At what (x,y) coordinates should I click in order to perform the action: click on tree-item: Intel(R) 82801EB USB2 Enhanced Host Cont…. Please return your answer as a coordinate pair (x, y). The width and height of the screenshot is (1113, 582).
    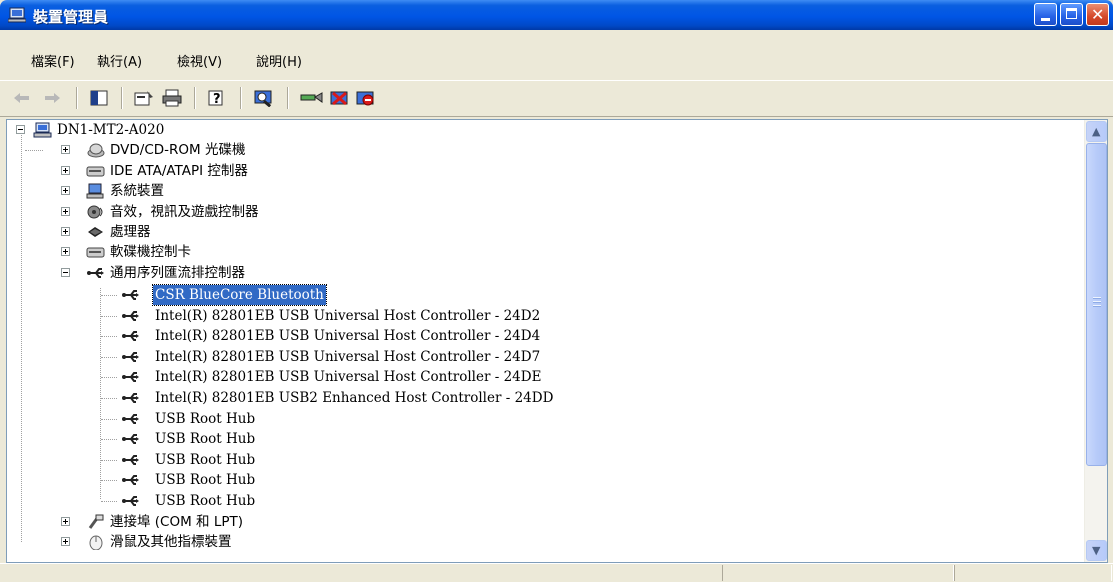
    Looking at the image, I should click on (361, 398).